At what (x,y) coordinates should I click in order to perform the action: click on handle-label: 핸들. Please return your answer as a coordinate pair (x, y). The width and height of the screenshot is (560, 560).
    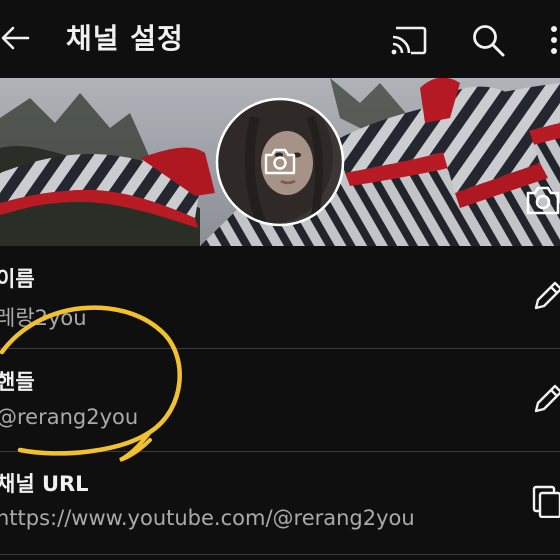
    Looking at the image, I should click on (17, 382).